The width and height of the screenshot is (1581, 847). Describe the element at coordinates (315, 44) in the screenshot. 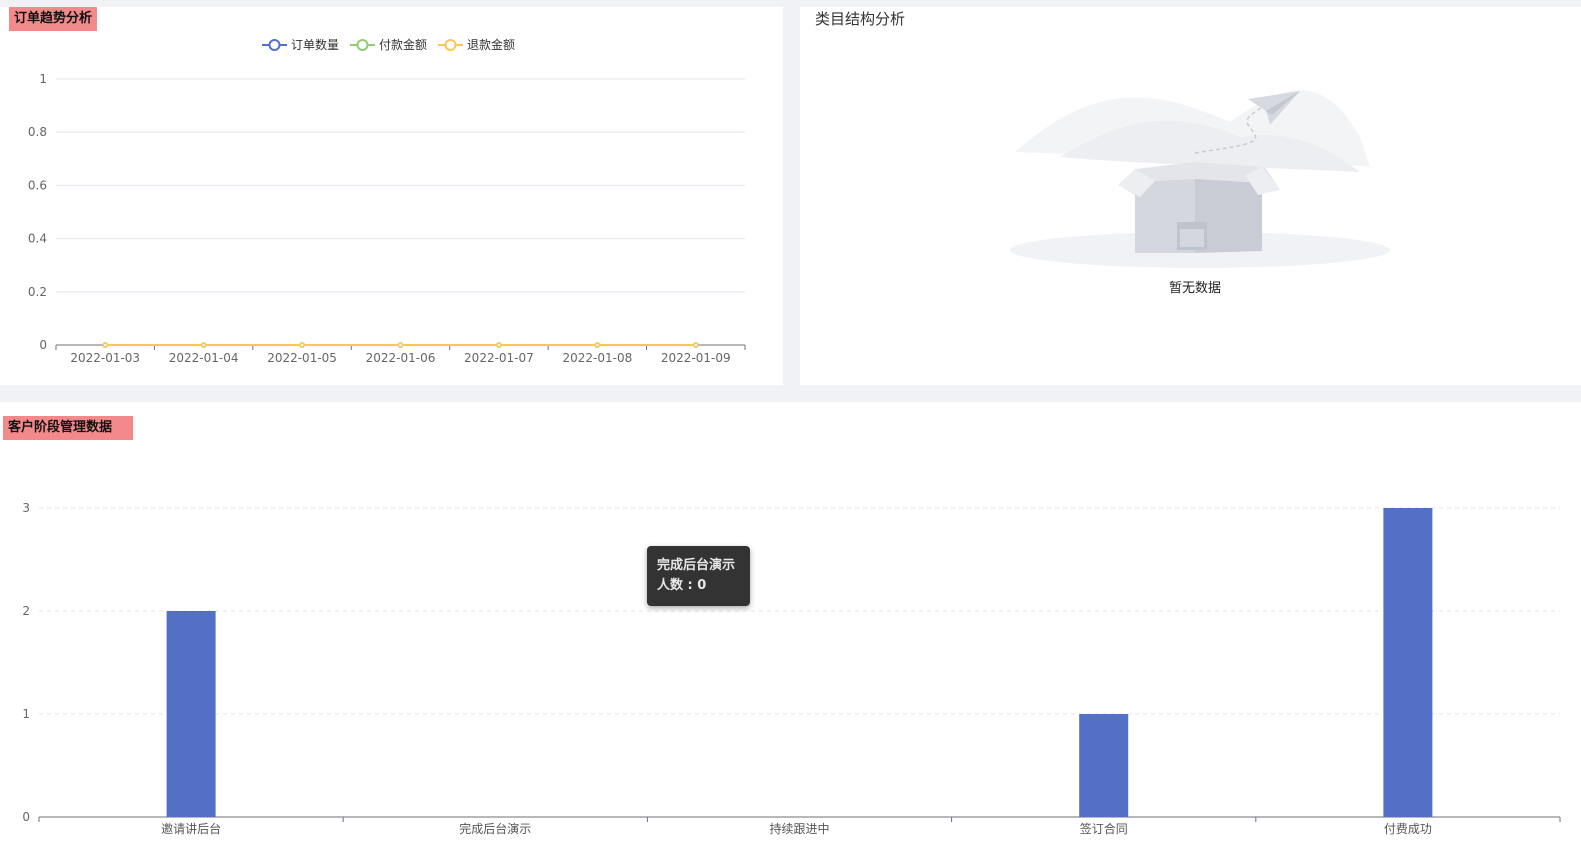

I see `legend-label-1: 订单数量` at that location.